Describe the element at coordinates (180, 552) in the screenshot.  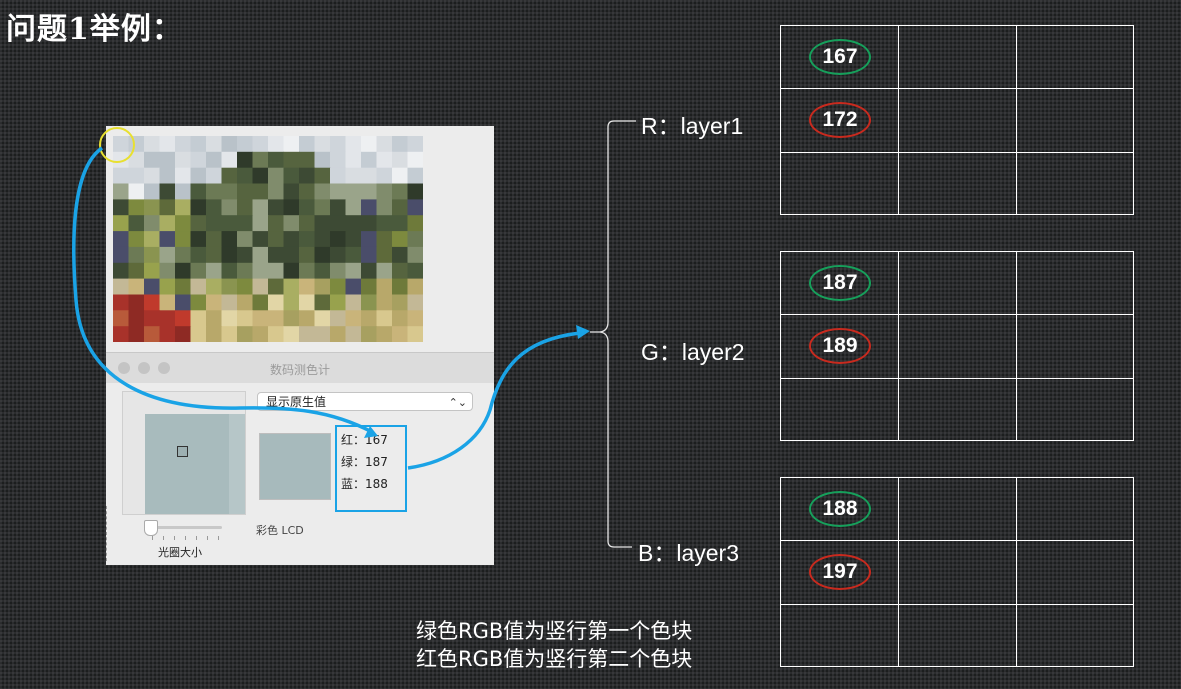
I see `aperture-size-label: 光圈大小` at that location.